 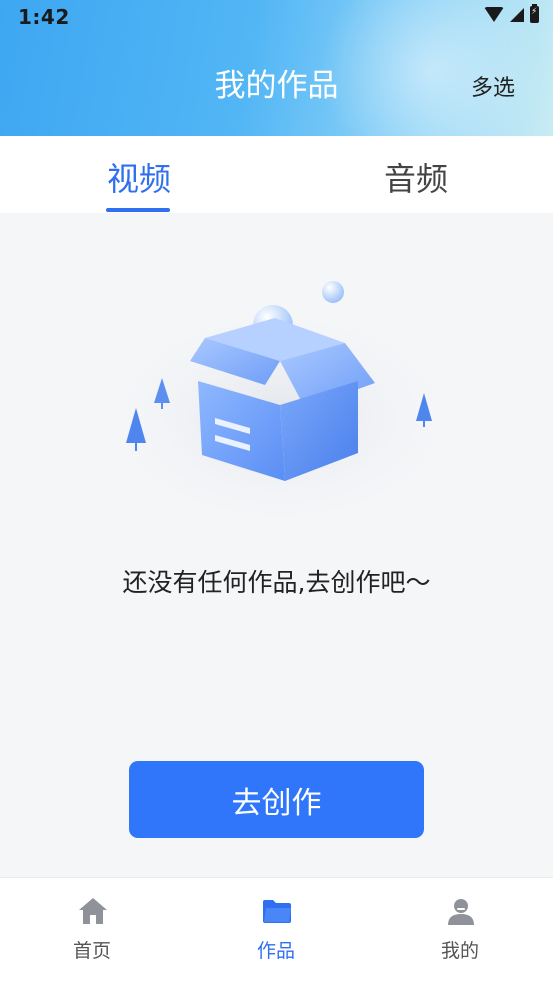 I want to click on nav-label-mine: 我的, so click(x=459, y=951).